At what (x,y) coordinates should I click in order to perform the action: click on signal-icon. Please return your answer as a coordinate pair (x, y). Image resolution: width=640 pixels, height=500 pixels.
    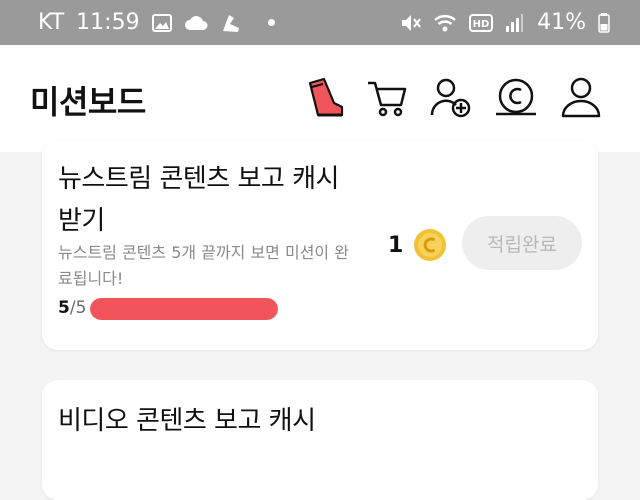
    Looking at the image, I should click on (514, 23).